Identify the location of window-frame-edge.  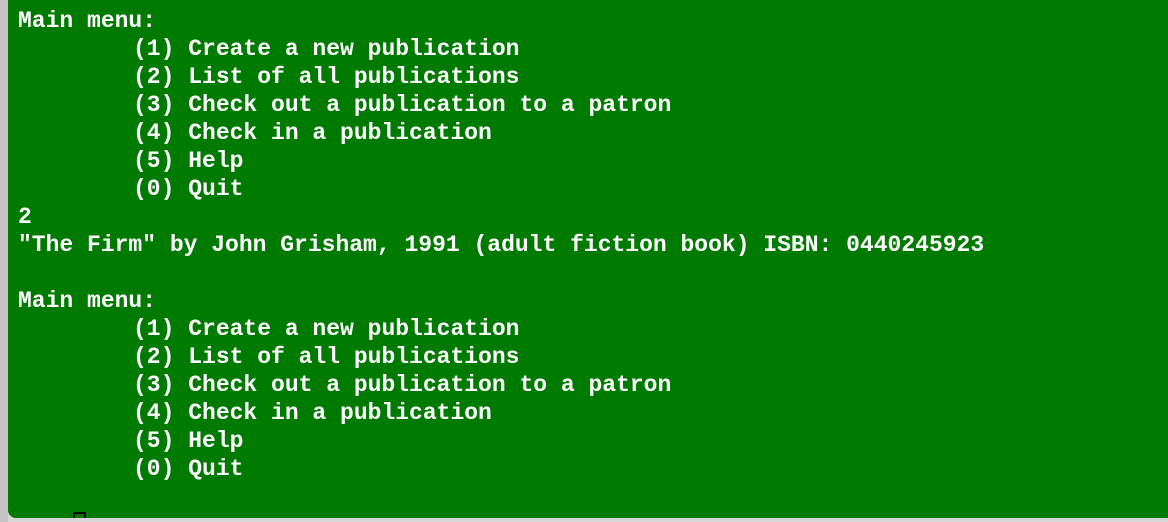
(4, 261).